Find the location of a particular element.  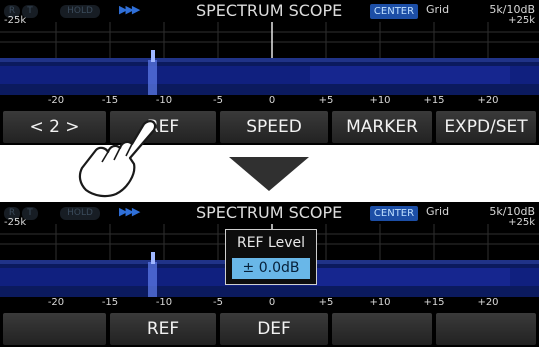

ref-level-value: ± 0.0dB is located at coordinates (271, 268).